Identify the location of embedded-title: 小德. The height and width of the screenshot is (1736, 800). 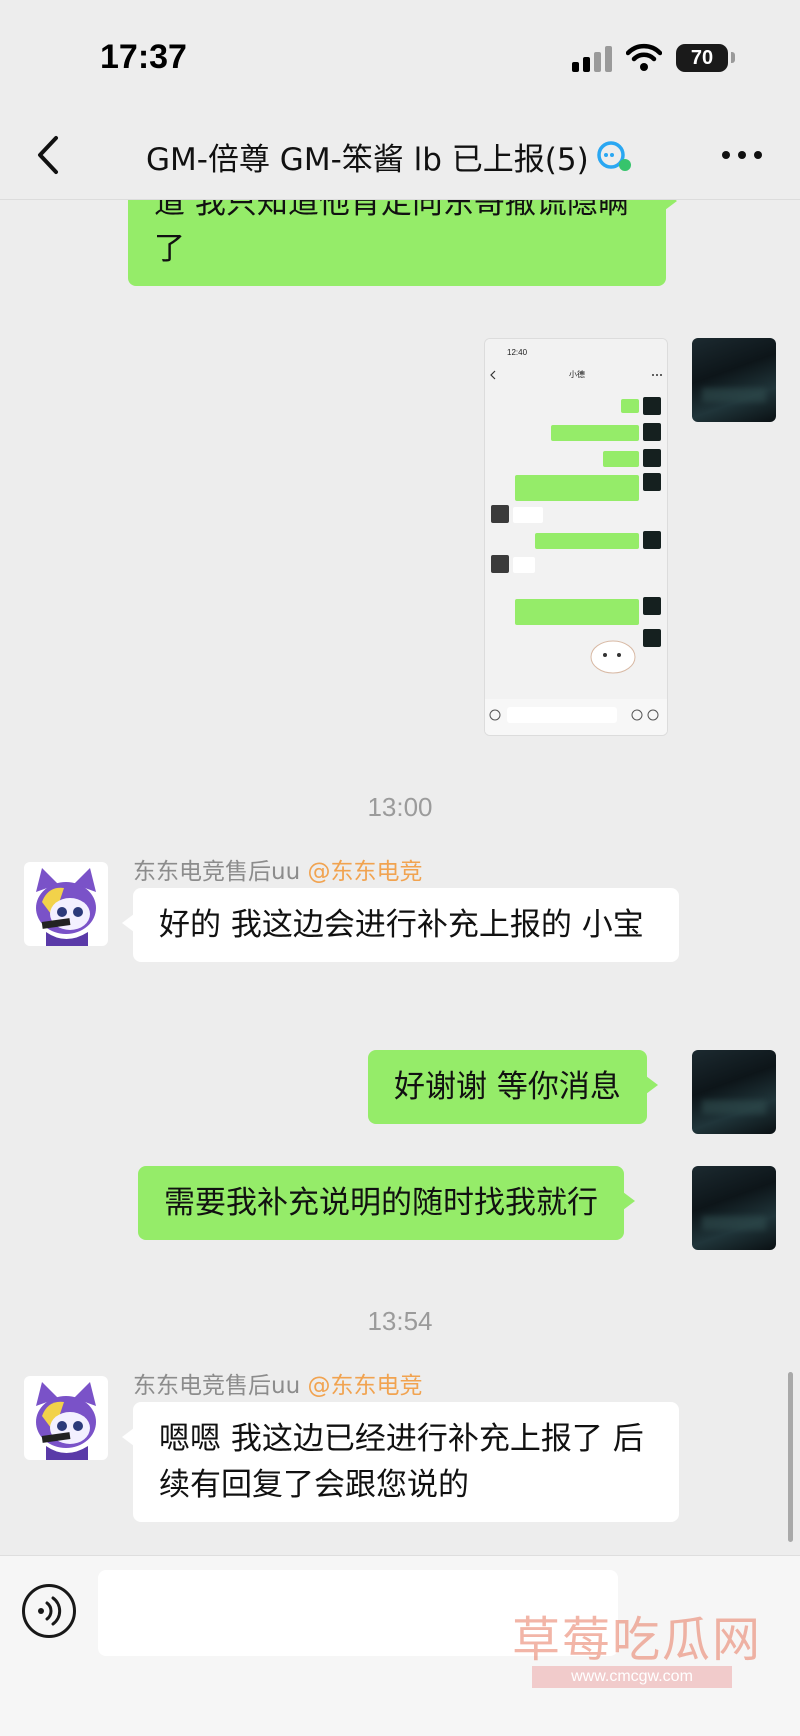
(577, 374).